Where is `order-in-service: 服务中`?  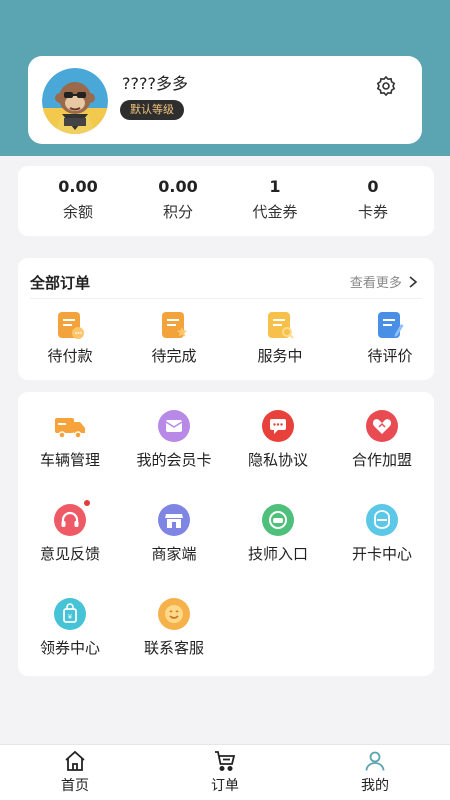
order-in-service: 服务中 is located at coordinates (280, 338).